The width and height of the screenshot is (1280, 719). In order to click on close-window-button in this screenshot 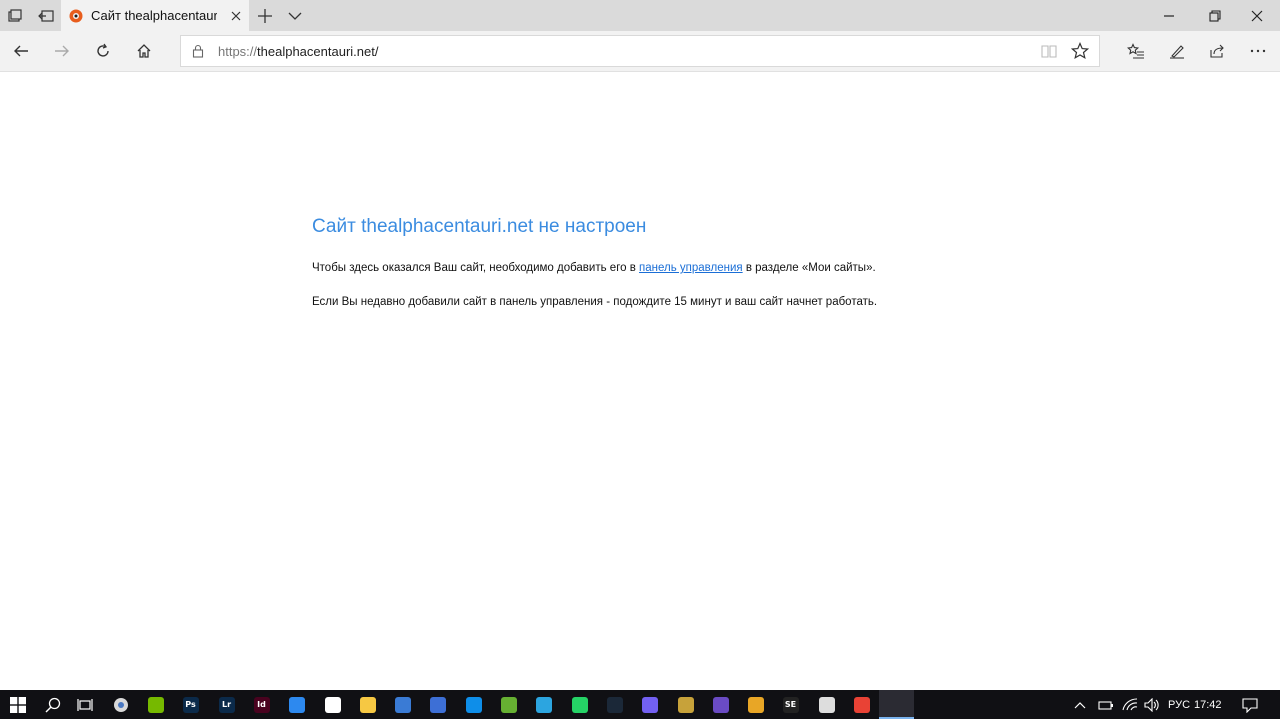, I will do `click(1257, 15)`.